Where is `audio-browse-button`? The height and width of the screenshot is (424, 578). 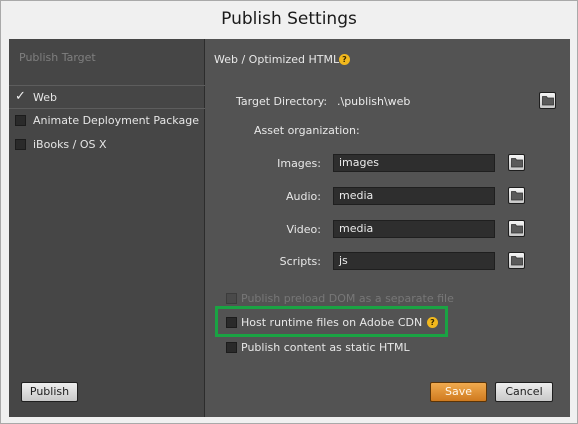 audio-browse-button is located at coordinates (516, 195).